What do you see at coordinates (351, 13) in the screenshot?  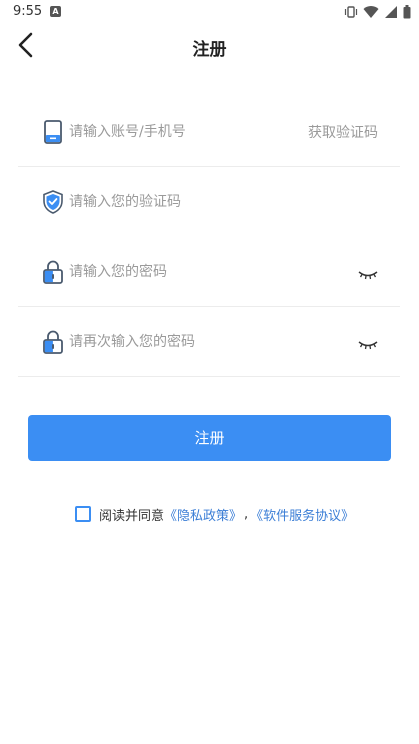 I see `vibrate-icon` at bounding box center [351, 13].